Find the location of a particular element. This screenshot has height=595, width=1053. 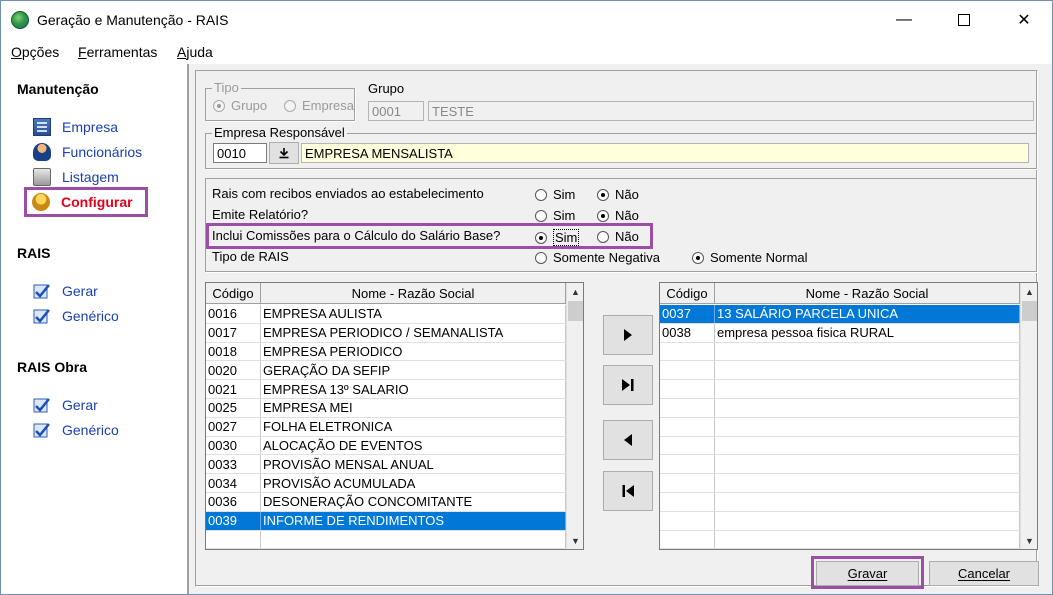

maximize-button is located at coordinates (964, 20).